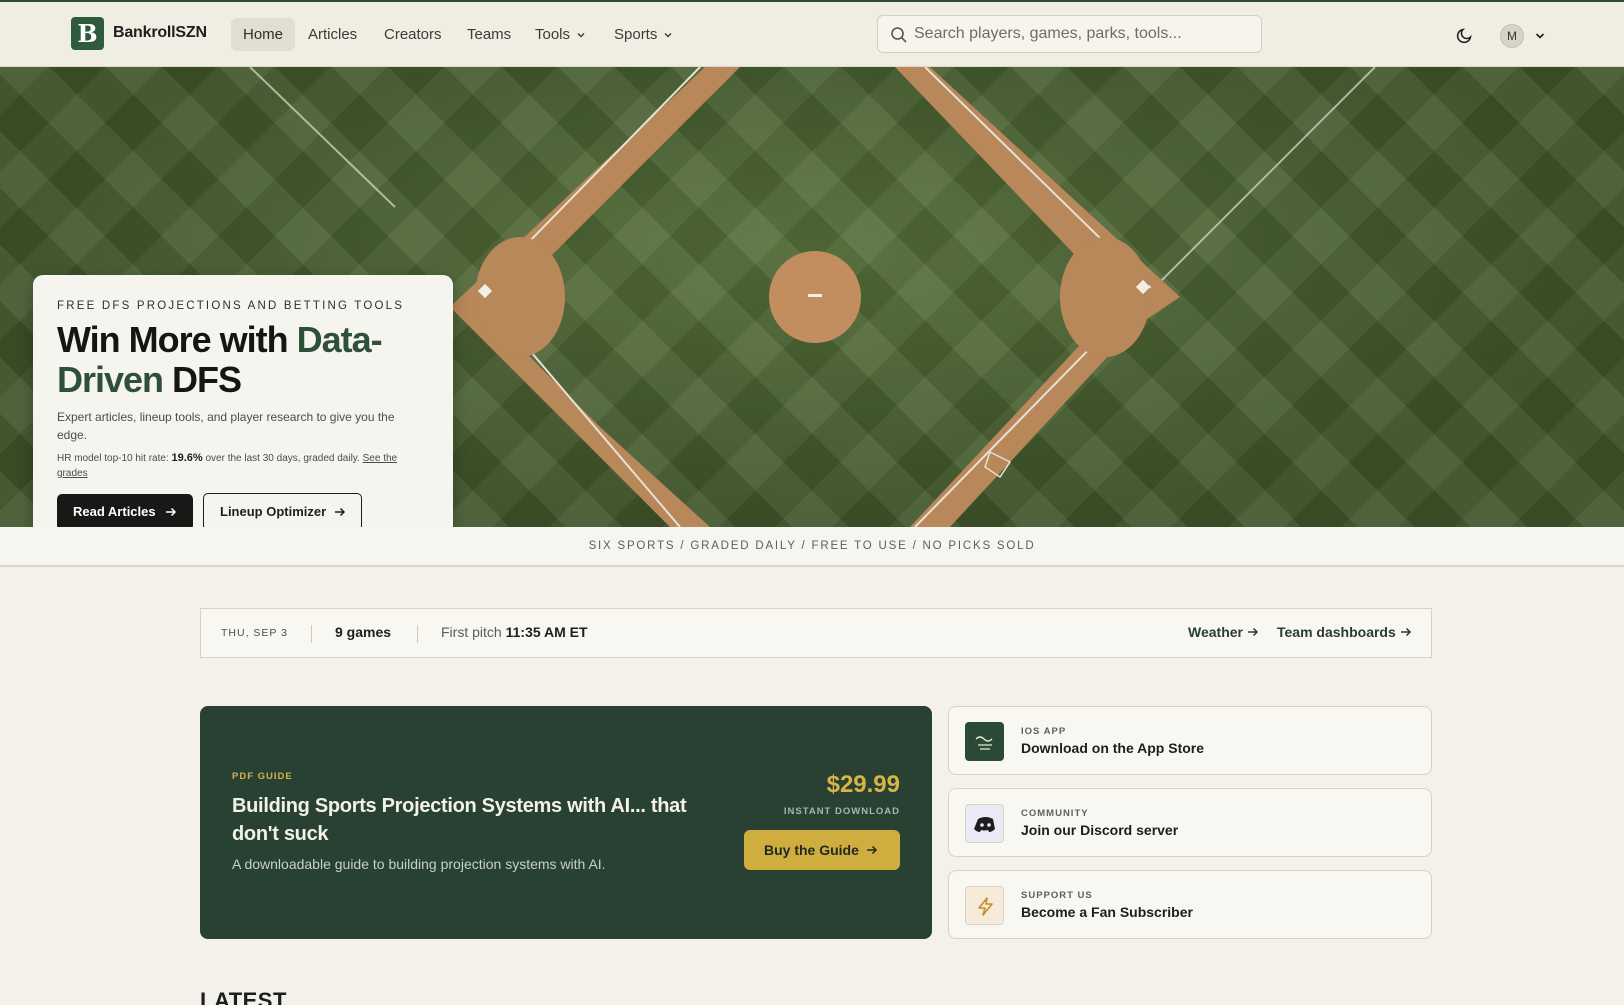 The width and height of the screenshot is (1624, 1005). I want to click on nav-item-tools: Tools, so click(560, 34).